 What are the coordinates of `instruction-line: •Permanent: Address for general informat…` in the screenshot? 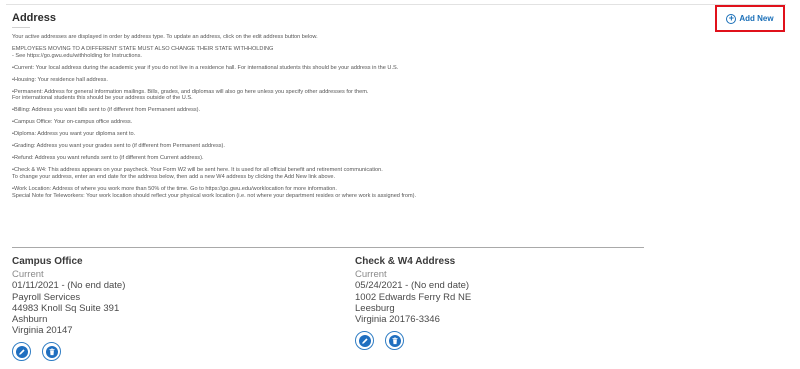 It's located at (190, 91).